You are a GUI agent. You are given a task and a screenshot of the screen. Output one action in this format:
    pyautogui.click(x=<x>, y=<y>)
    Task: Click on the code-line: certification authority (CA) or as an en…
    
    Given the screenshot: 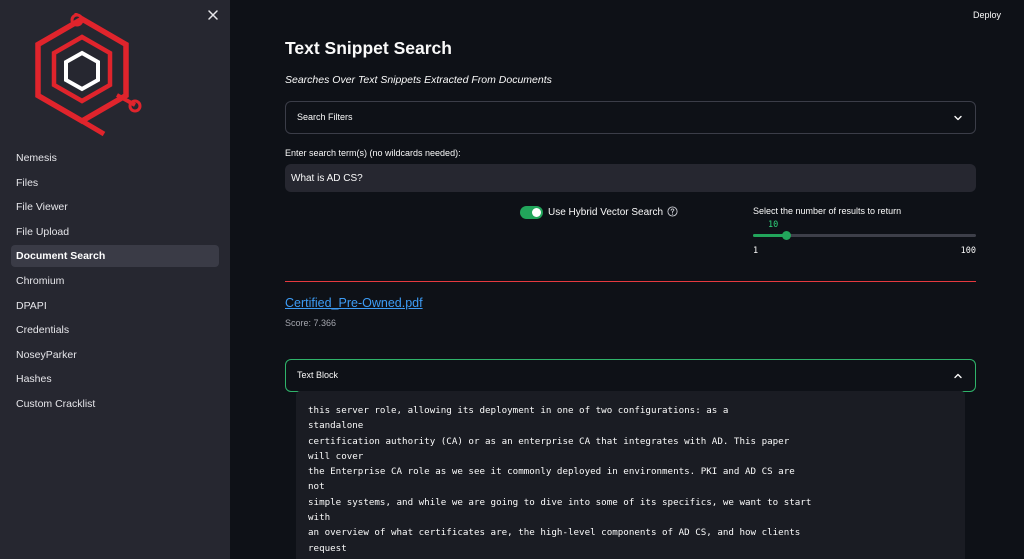 What is the action you would take?
    pyautogui.click(x=549, y=441)
    